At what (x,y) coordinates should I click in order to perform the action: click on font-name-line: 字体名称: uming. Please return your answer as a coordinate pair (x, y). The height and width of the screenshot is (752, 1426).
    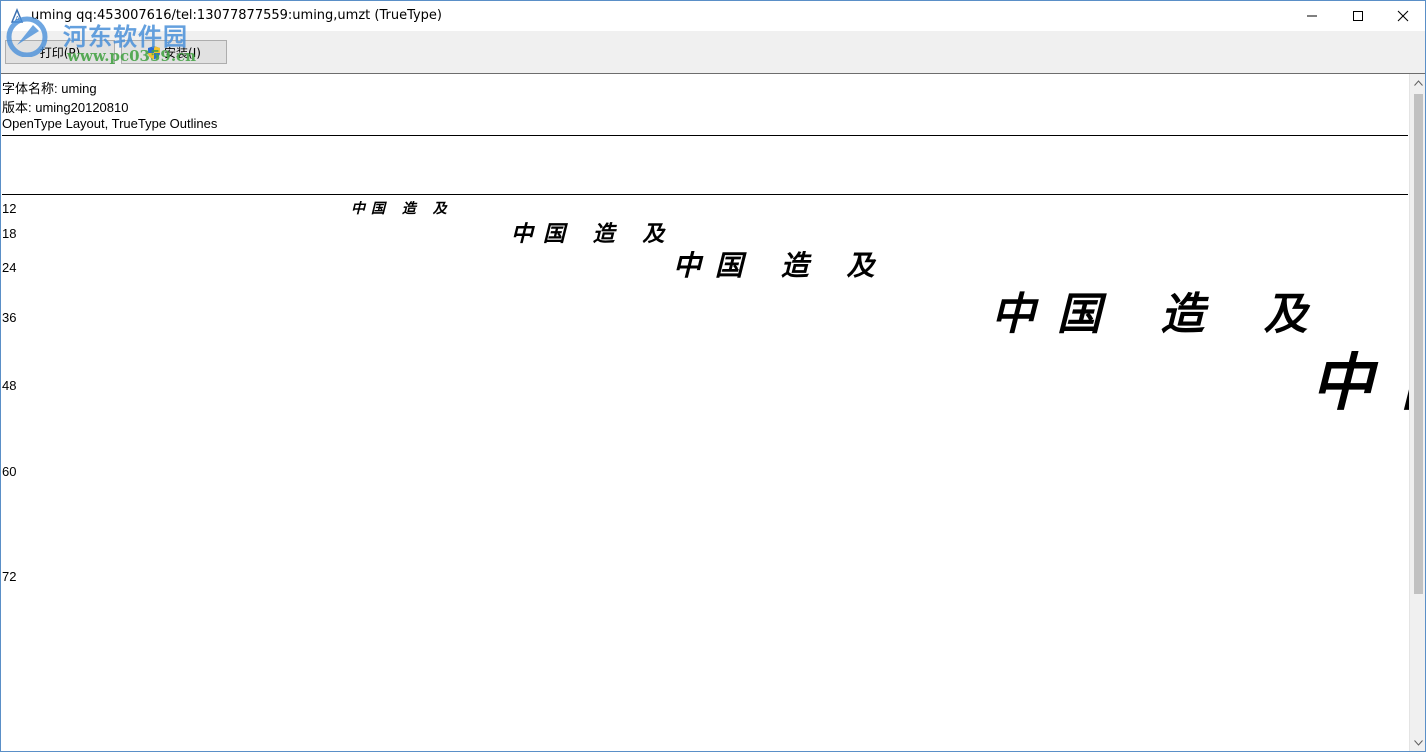
    Looking at the image, I should click on (49, 88).